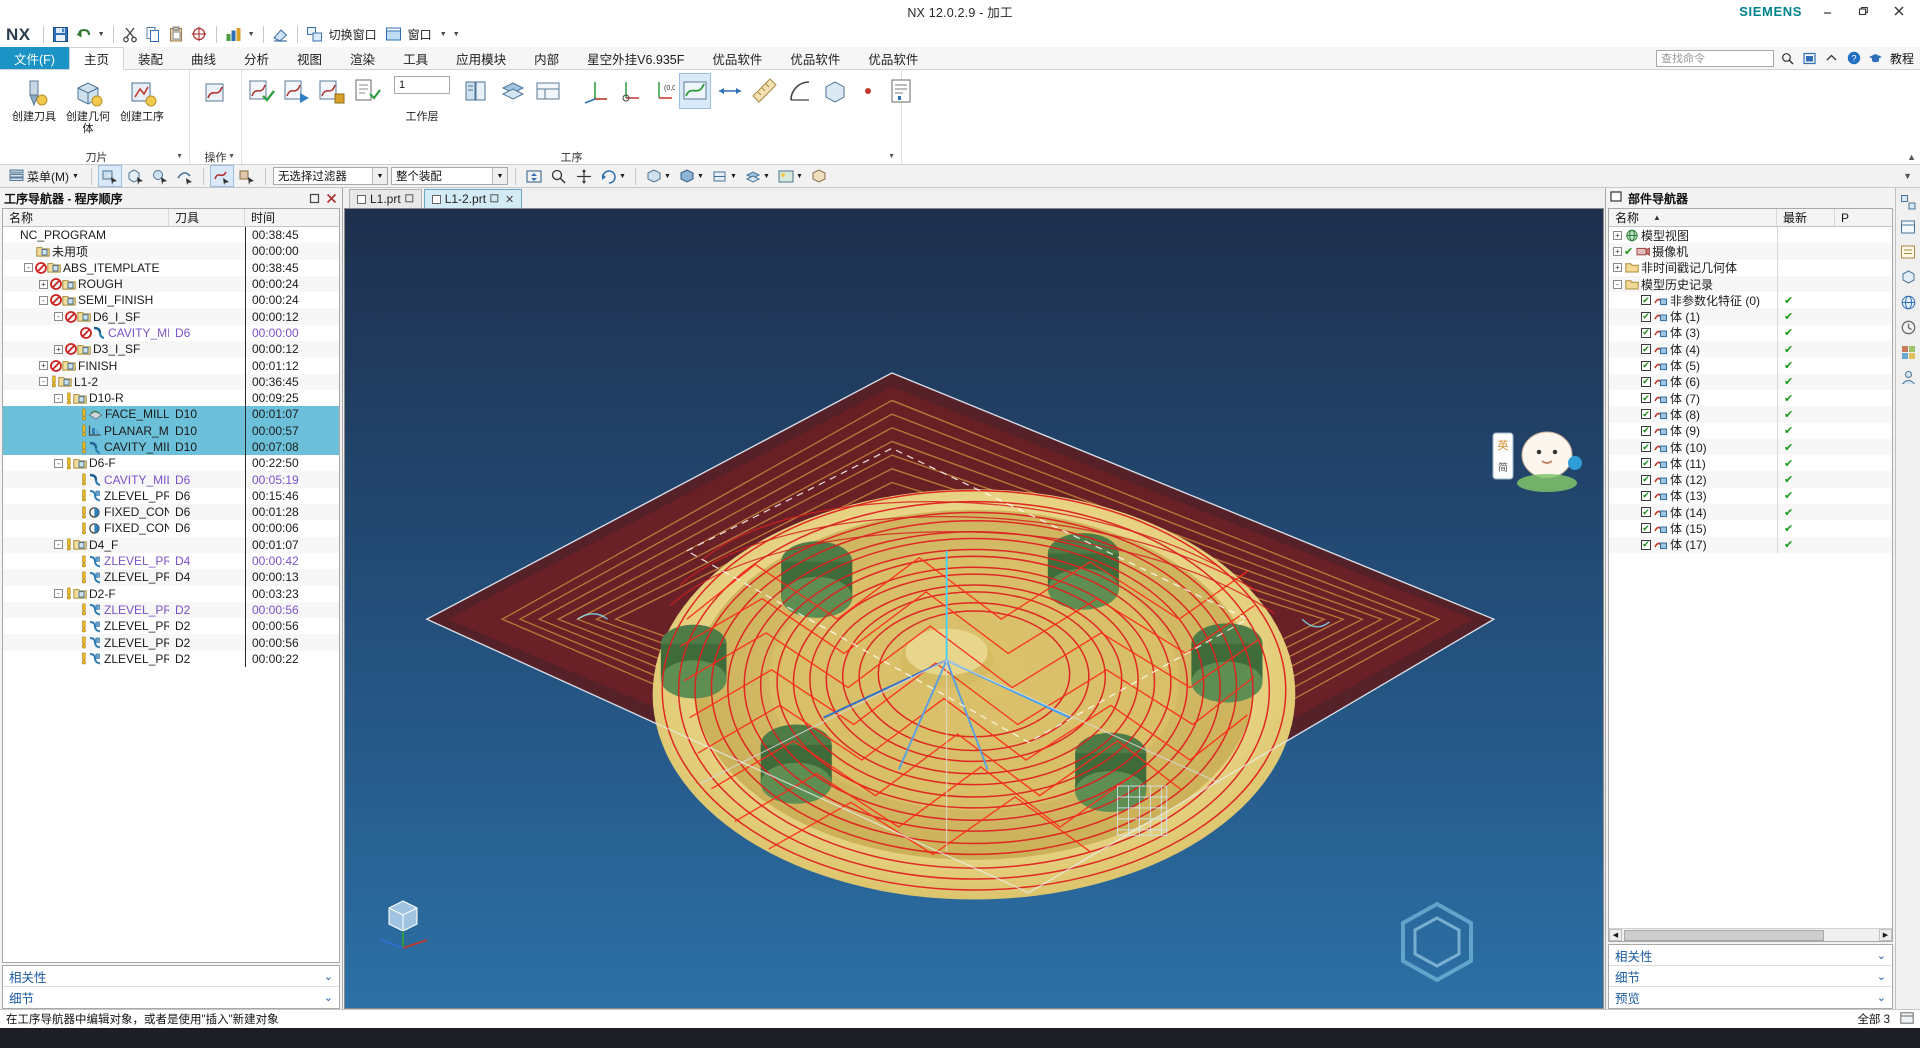 The height and width of the screenshot is (1048, 1920). Describe the element at coordinates (534, 176) in the screenshot. I see `fit-view-icon` at that location.